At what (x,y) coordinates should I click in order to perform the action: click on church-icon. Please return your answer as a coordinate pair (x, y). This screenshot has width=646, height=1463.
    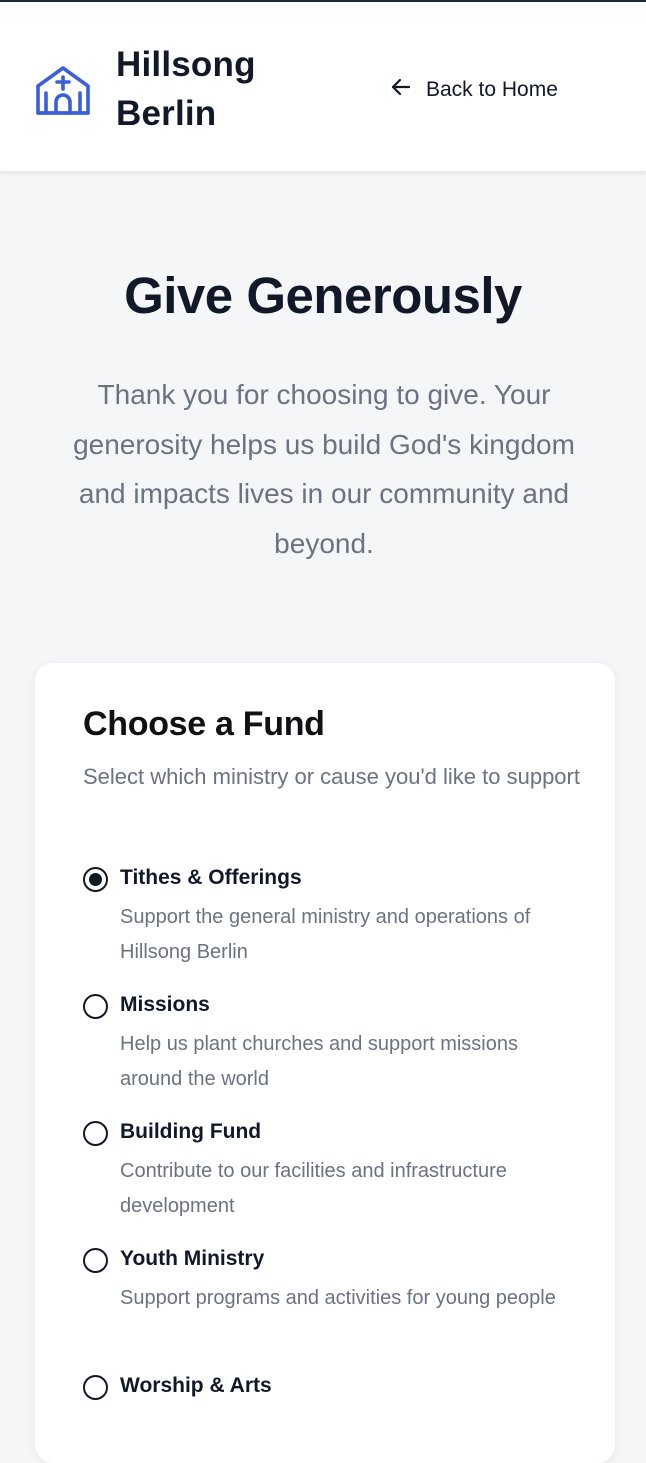
    Looking at the image, I should click on (63, 89).